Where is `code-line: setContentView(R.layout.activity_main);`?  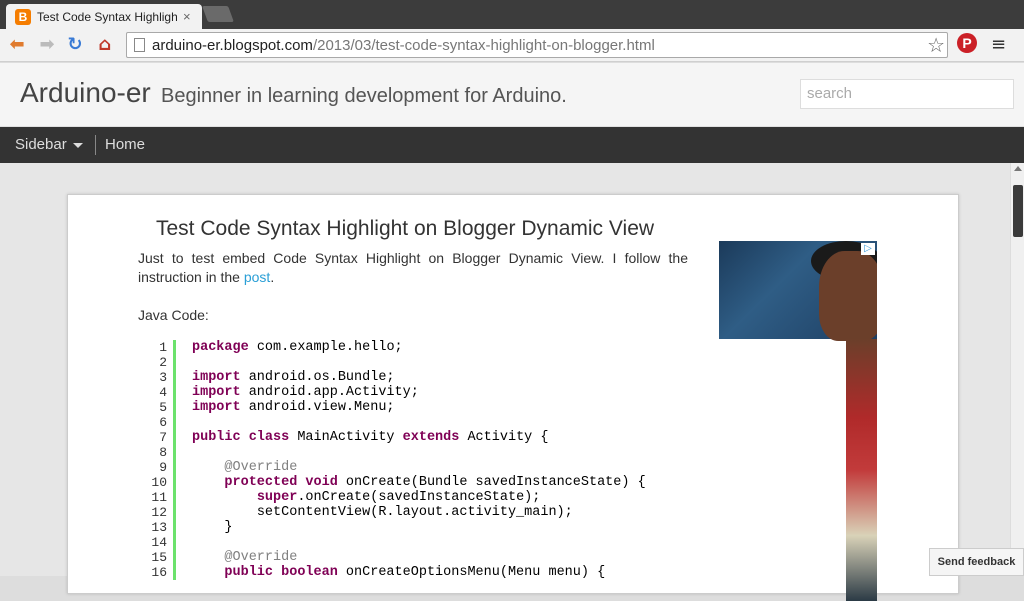
code-line: setContentView(R.layout.activity_main); is located at coordinates (414, 512).